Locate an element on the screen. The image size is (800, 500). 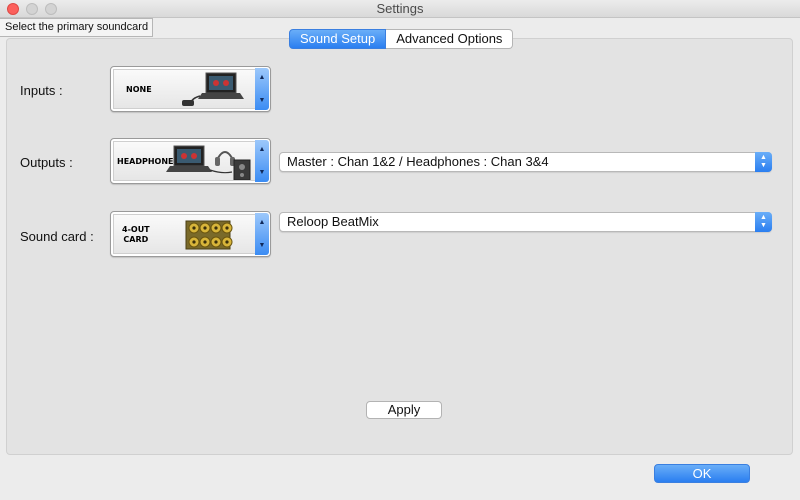
soundcard-select: Reloop BeatMix ▲ ▼ is located at coordinates (525, 222).